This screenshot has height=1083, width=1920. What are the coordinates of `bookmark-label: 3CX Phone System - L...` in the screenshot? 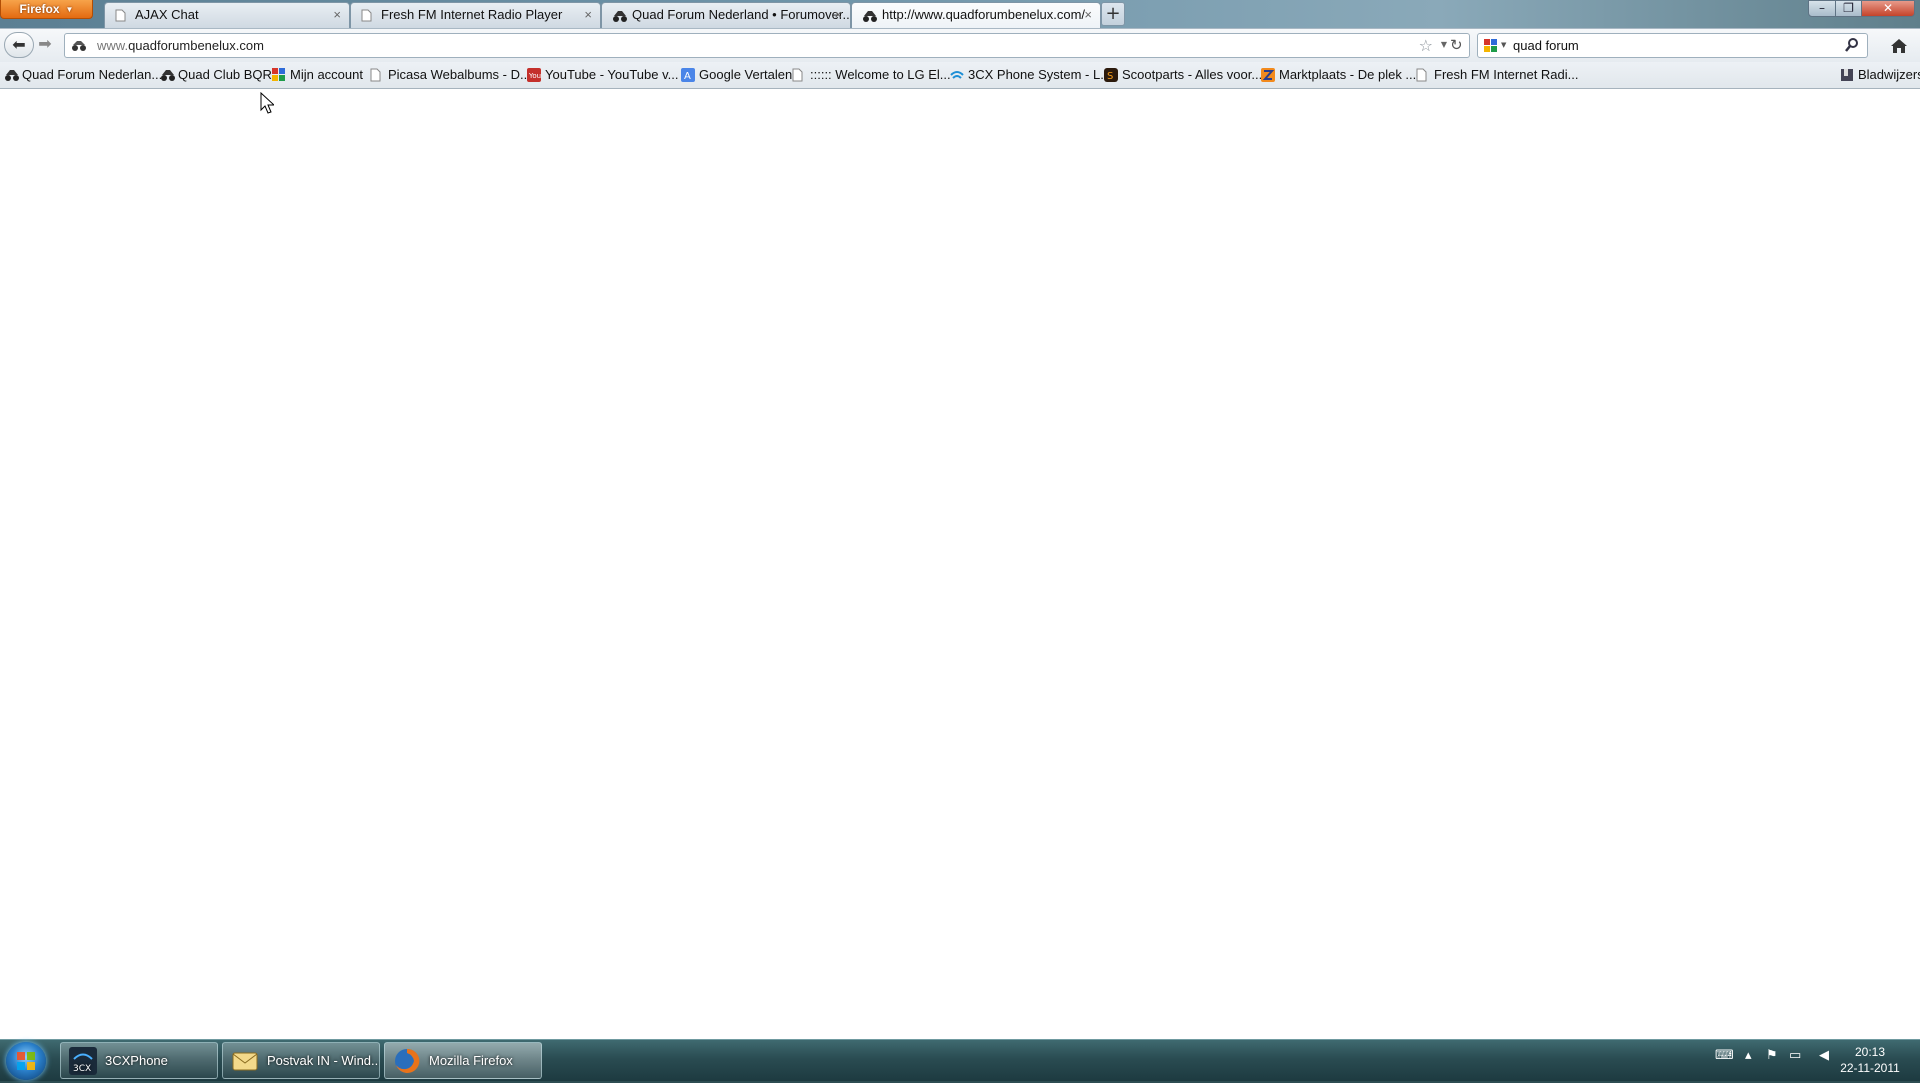 It's located at (1040, 74).